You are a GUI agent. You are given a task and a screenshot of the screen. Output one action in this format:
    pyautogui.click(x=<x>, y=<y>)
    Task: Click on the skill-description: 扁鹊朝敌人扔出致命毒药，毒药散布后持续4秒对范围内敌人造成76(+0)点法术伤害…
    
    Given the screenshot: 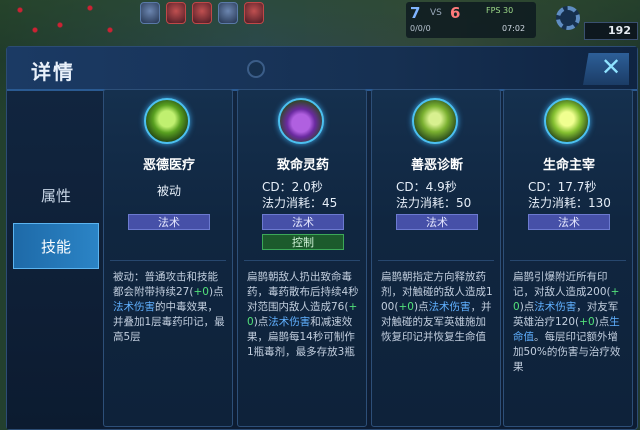 What is the action you would take?
    pyautogui.click(x=303, y=315)
    